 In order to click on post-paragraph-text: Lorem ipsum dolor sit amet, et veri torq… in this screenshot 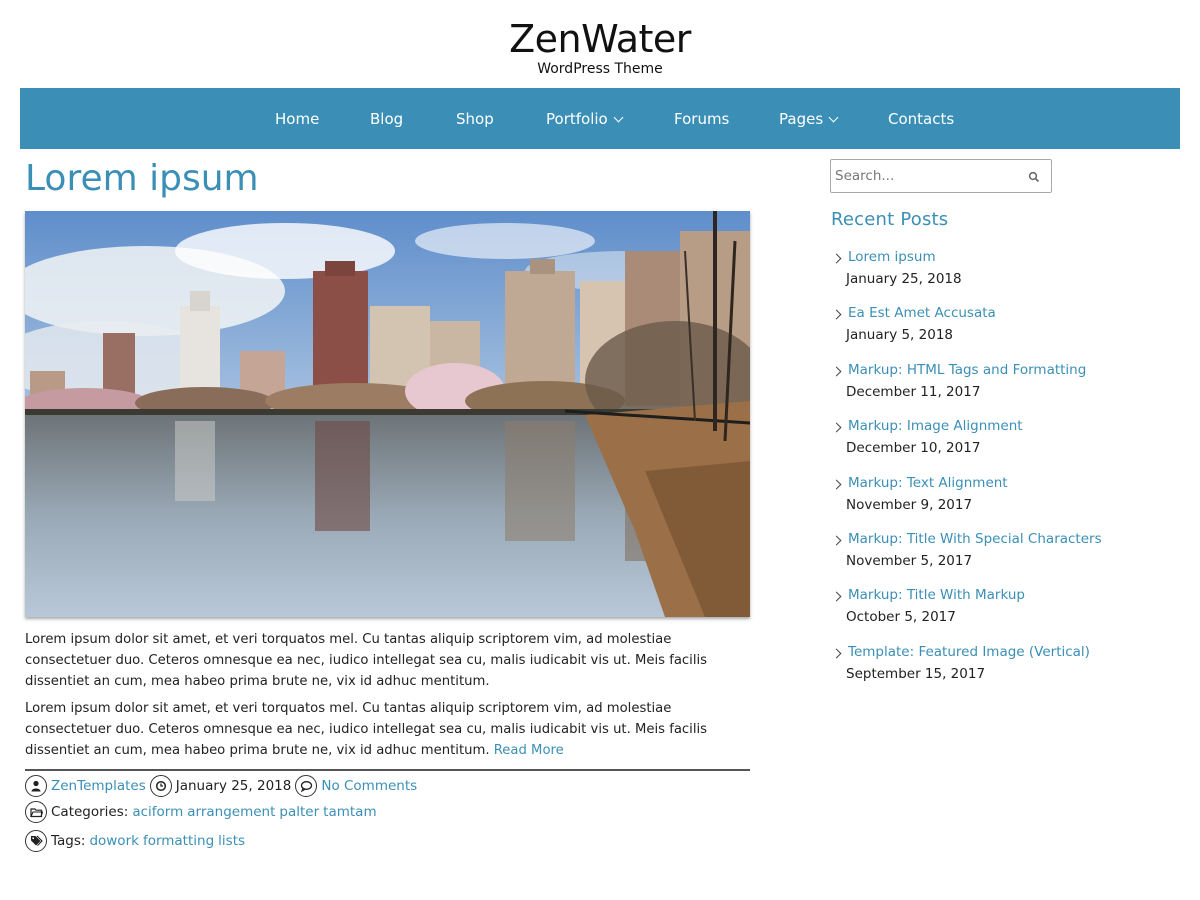, I will do `click(366, 729)`.